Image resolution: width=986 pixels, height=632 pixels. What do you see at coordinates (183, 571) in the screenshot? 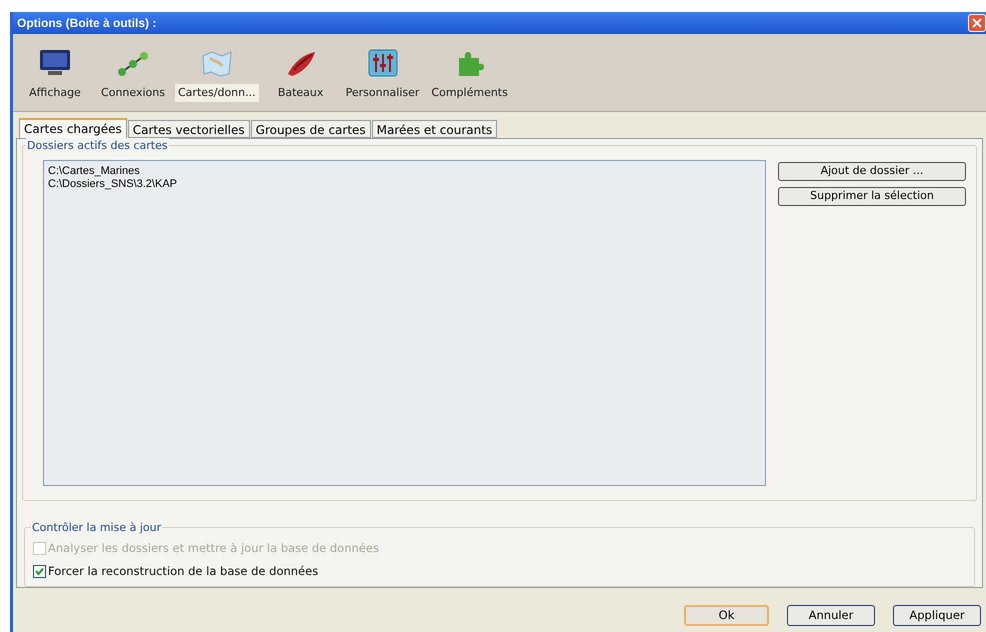
I see `checkbox-label: Forcer la reconstruction de la base de données` at bounding box center [183, 571].